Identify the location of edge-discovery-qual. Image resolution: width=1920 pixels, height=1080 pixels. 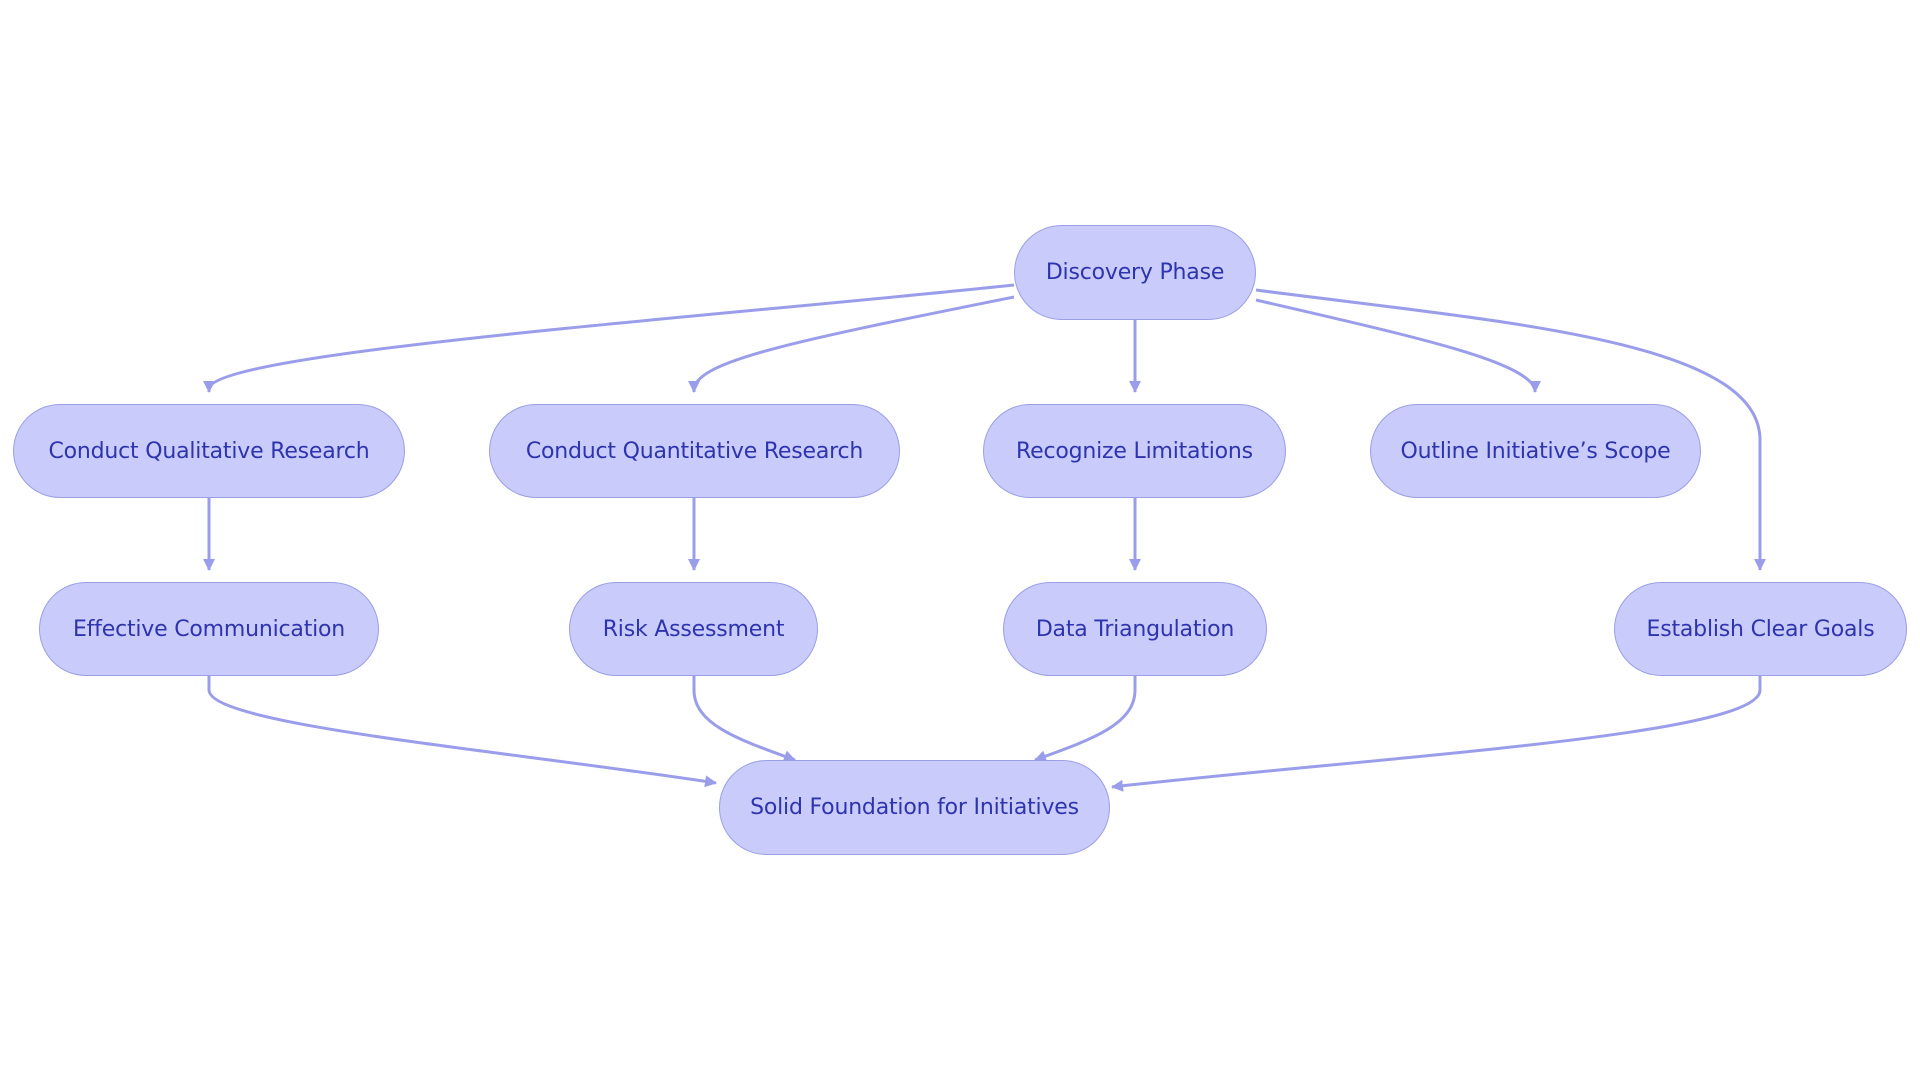
(609, 338).